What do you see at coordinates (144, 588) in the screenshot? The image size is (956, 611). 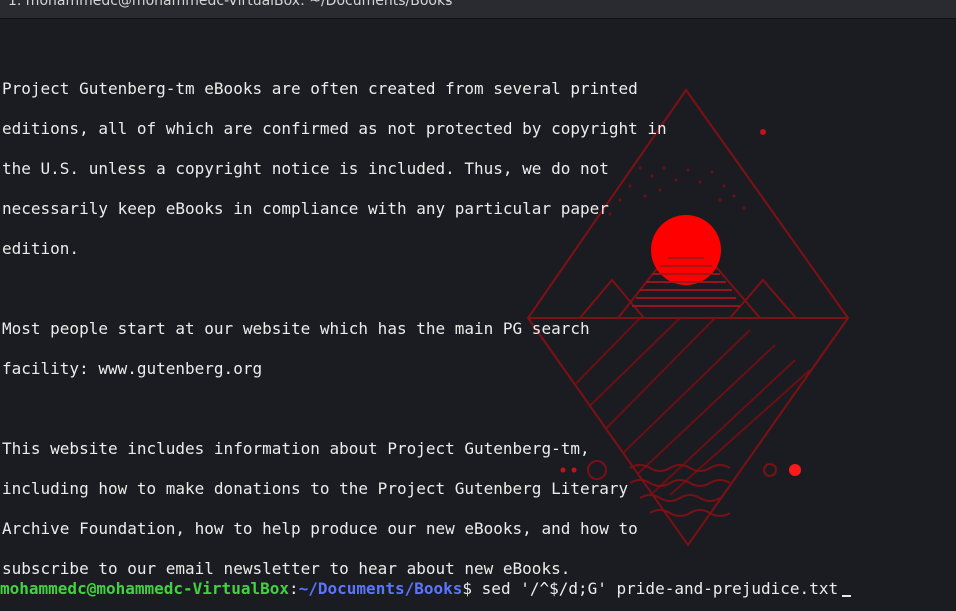 I see `prompt-user-host: mohammedc@mohammedc-VirtualBox` at bounding box center [144, 588].